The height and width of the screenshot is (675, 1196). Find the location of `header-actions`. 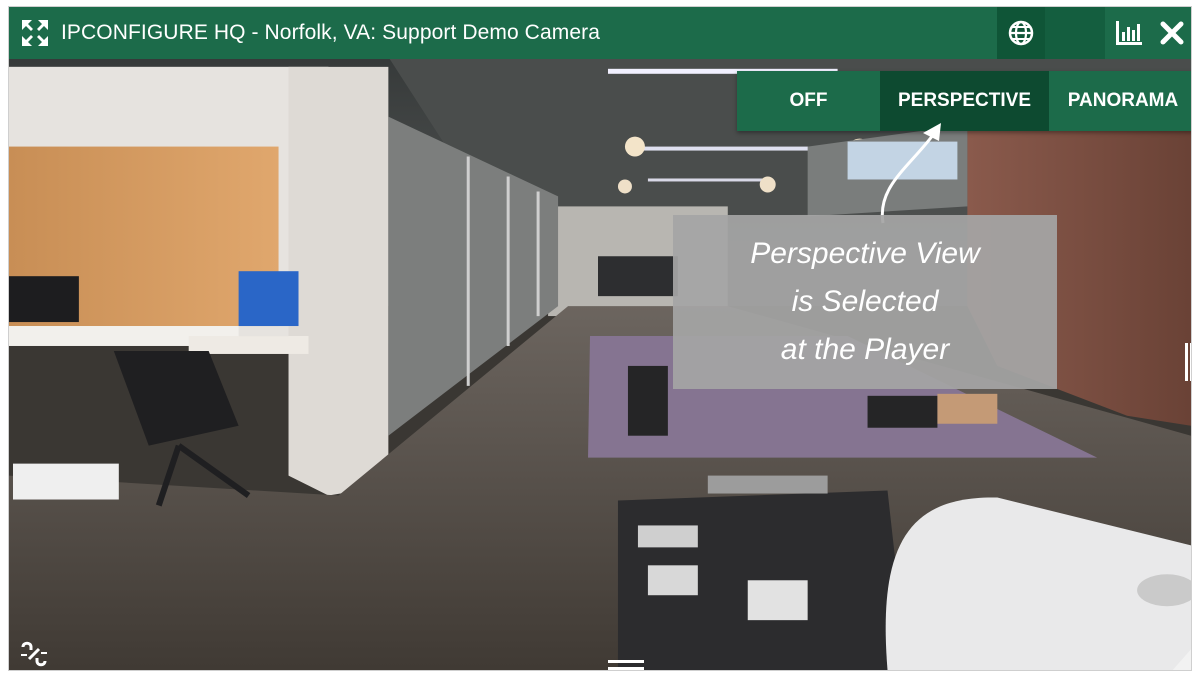

header-actions is located at coordinates (1094, 33).